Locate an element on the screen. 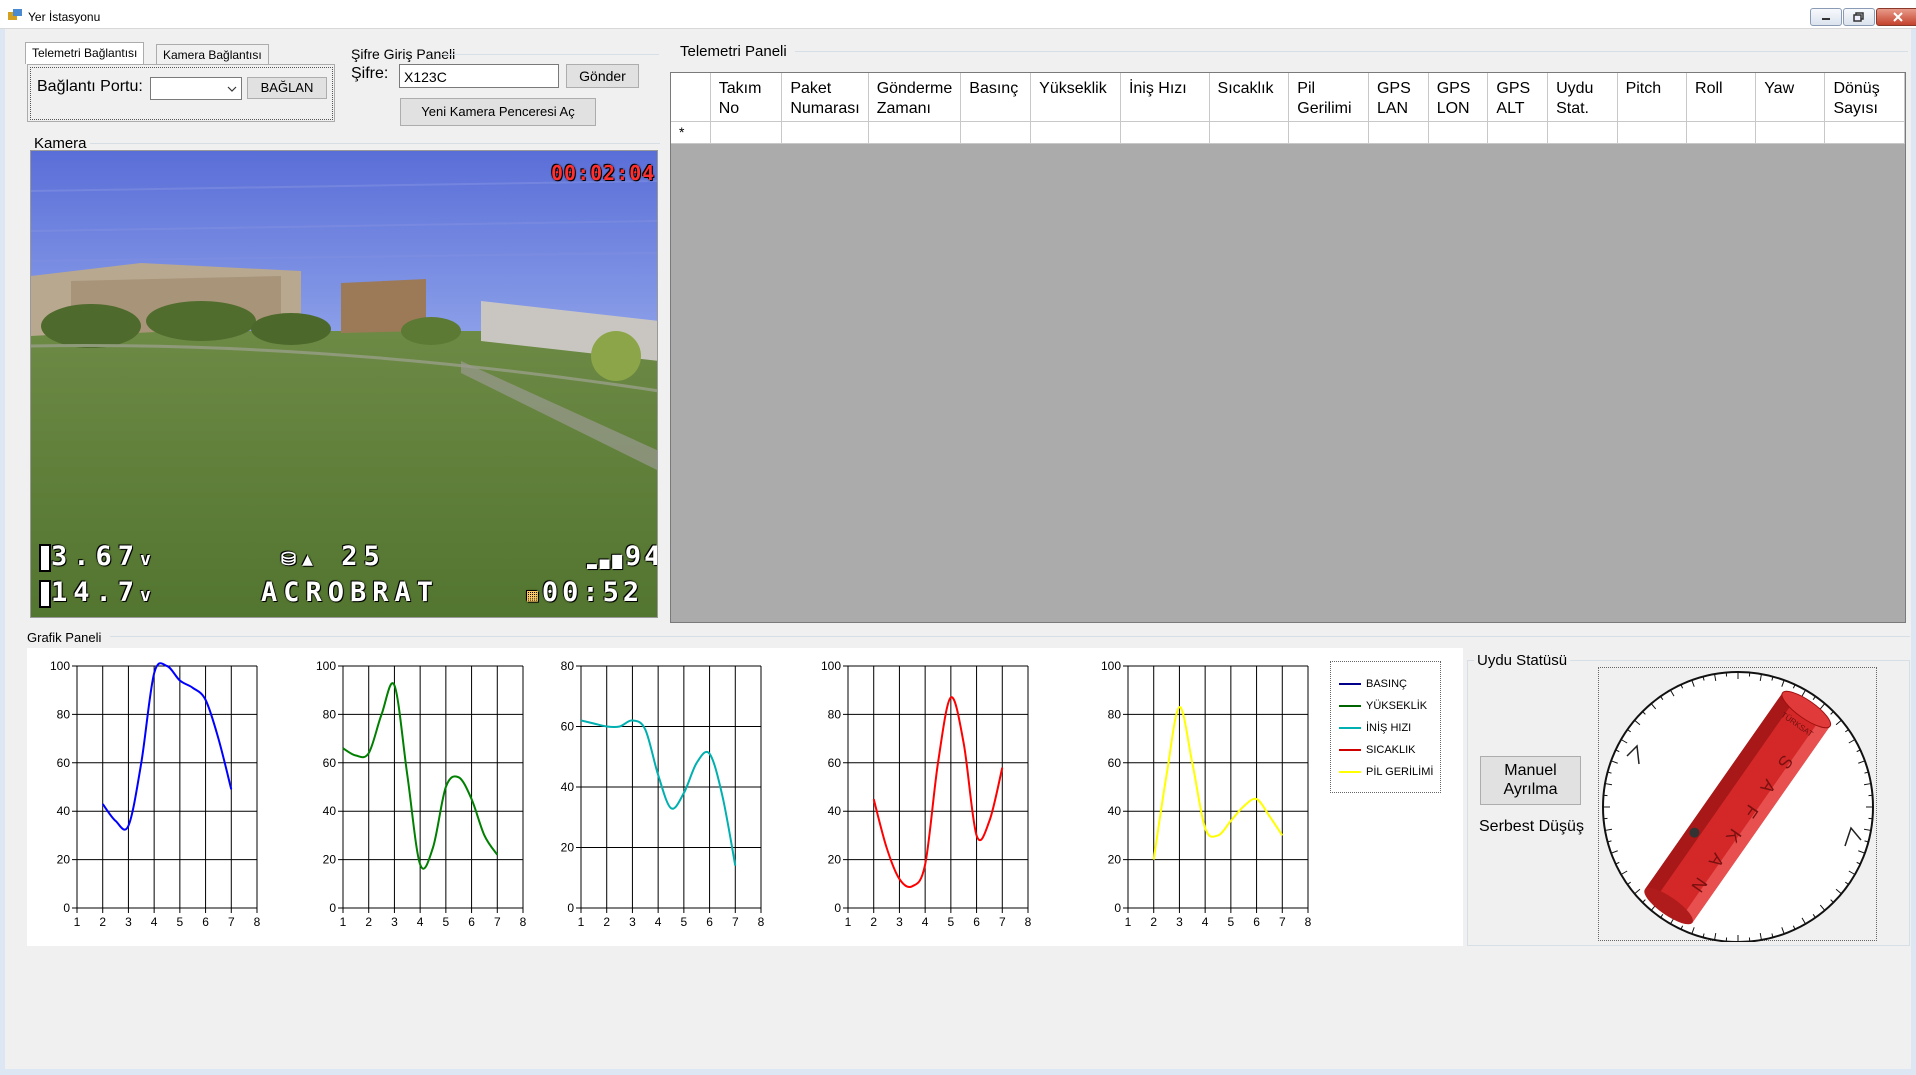 The height and width of the screenshot is (1075, 1916). column-header: Takım No is located at coordinates (746, 97).